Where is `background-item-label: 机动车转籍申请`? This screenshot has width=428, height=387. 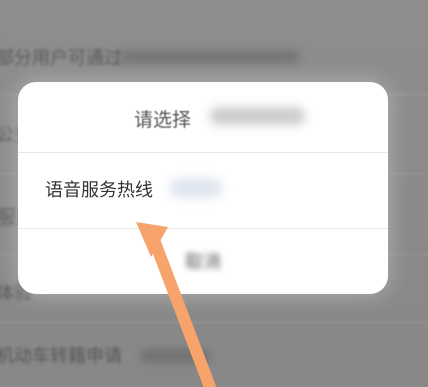
background-item-label: 机动车转籍申请 is located at coordinates (61, 356).